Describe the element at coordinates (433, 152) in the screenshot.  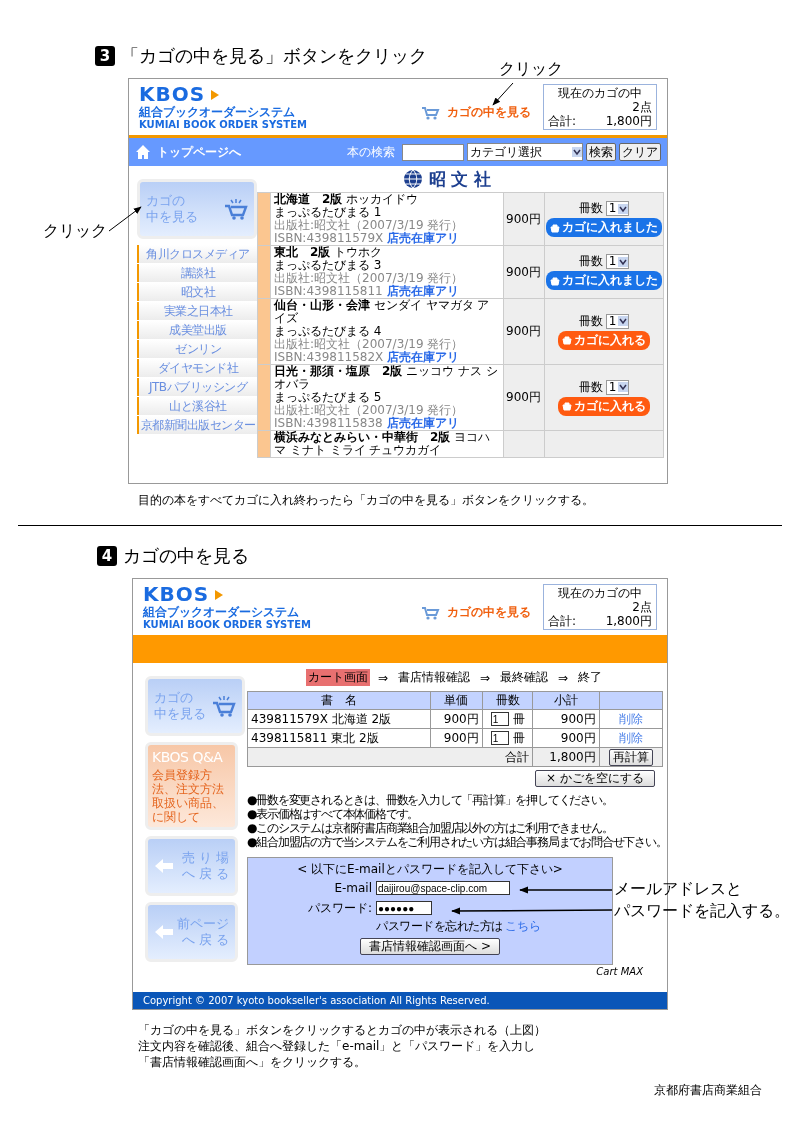
I see `search-field` at that location.